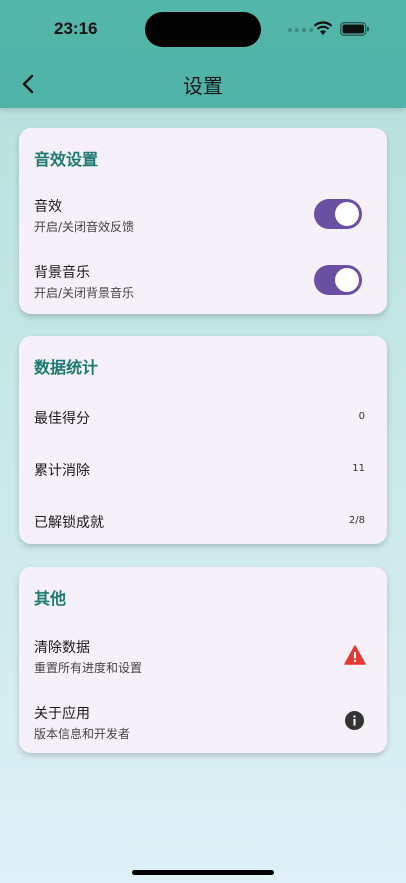 The height and width of the screenshot is (883, 406). I want to click on background-music-toggle, so click(338, 280).